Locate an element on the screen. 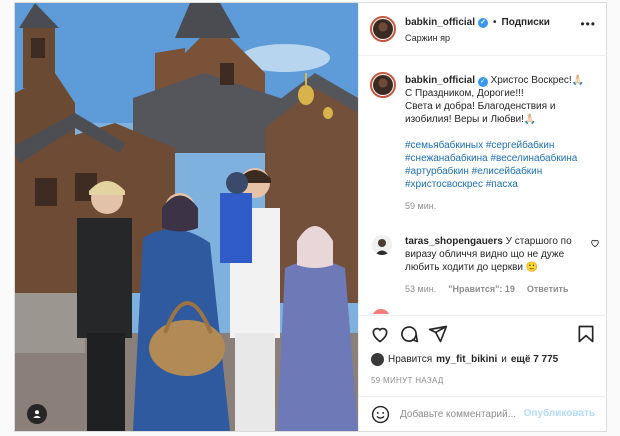  comment-like-heart-icon is located at coordinates (595, 243).